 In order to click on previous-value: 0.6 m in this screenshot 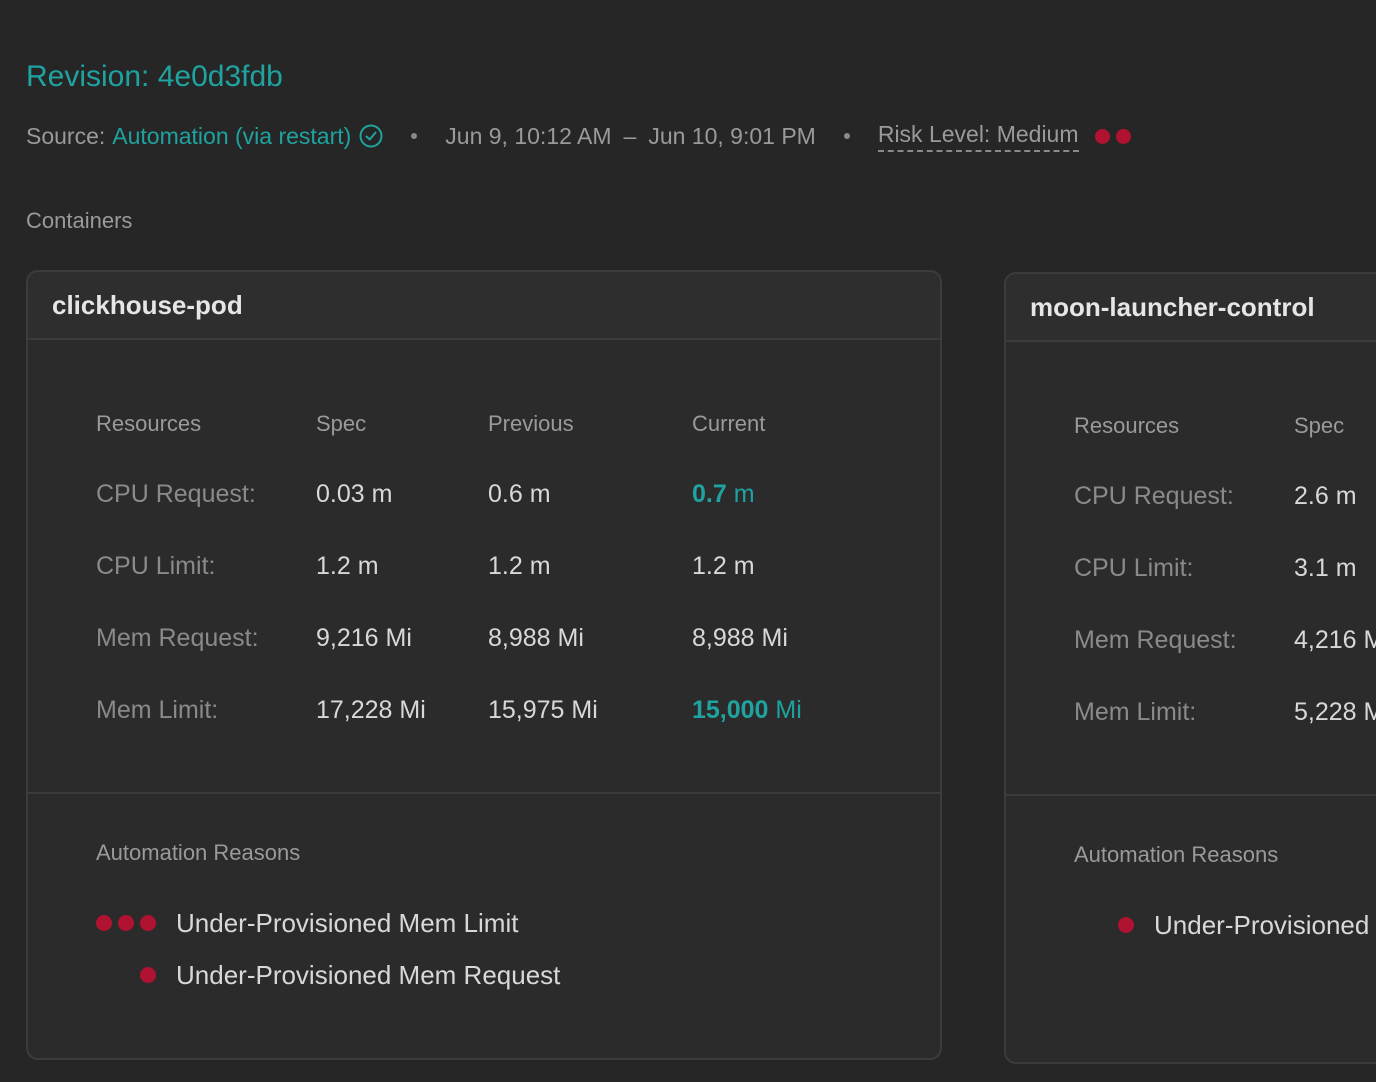, I will do `click(519, 493)`.